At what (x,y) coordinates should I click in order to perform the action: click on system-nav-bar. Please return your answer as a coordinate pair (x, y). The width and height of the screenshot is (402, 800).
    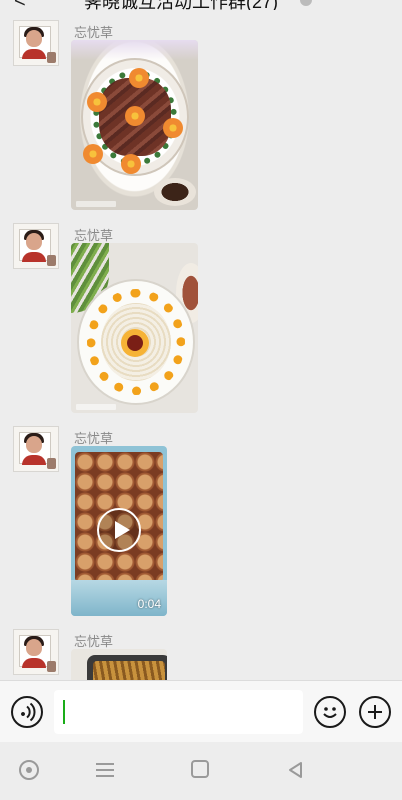
    Looking at the image, I should click on (201, 771).